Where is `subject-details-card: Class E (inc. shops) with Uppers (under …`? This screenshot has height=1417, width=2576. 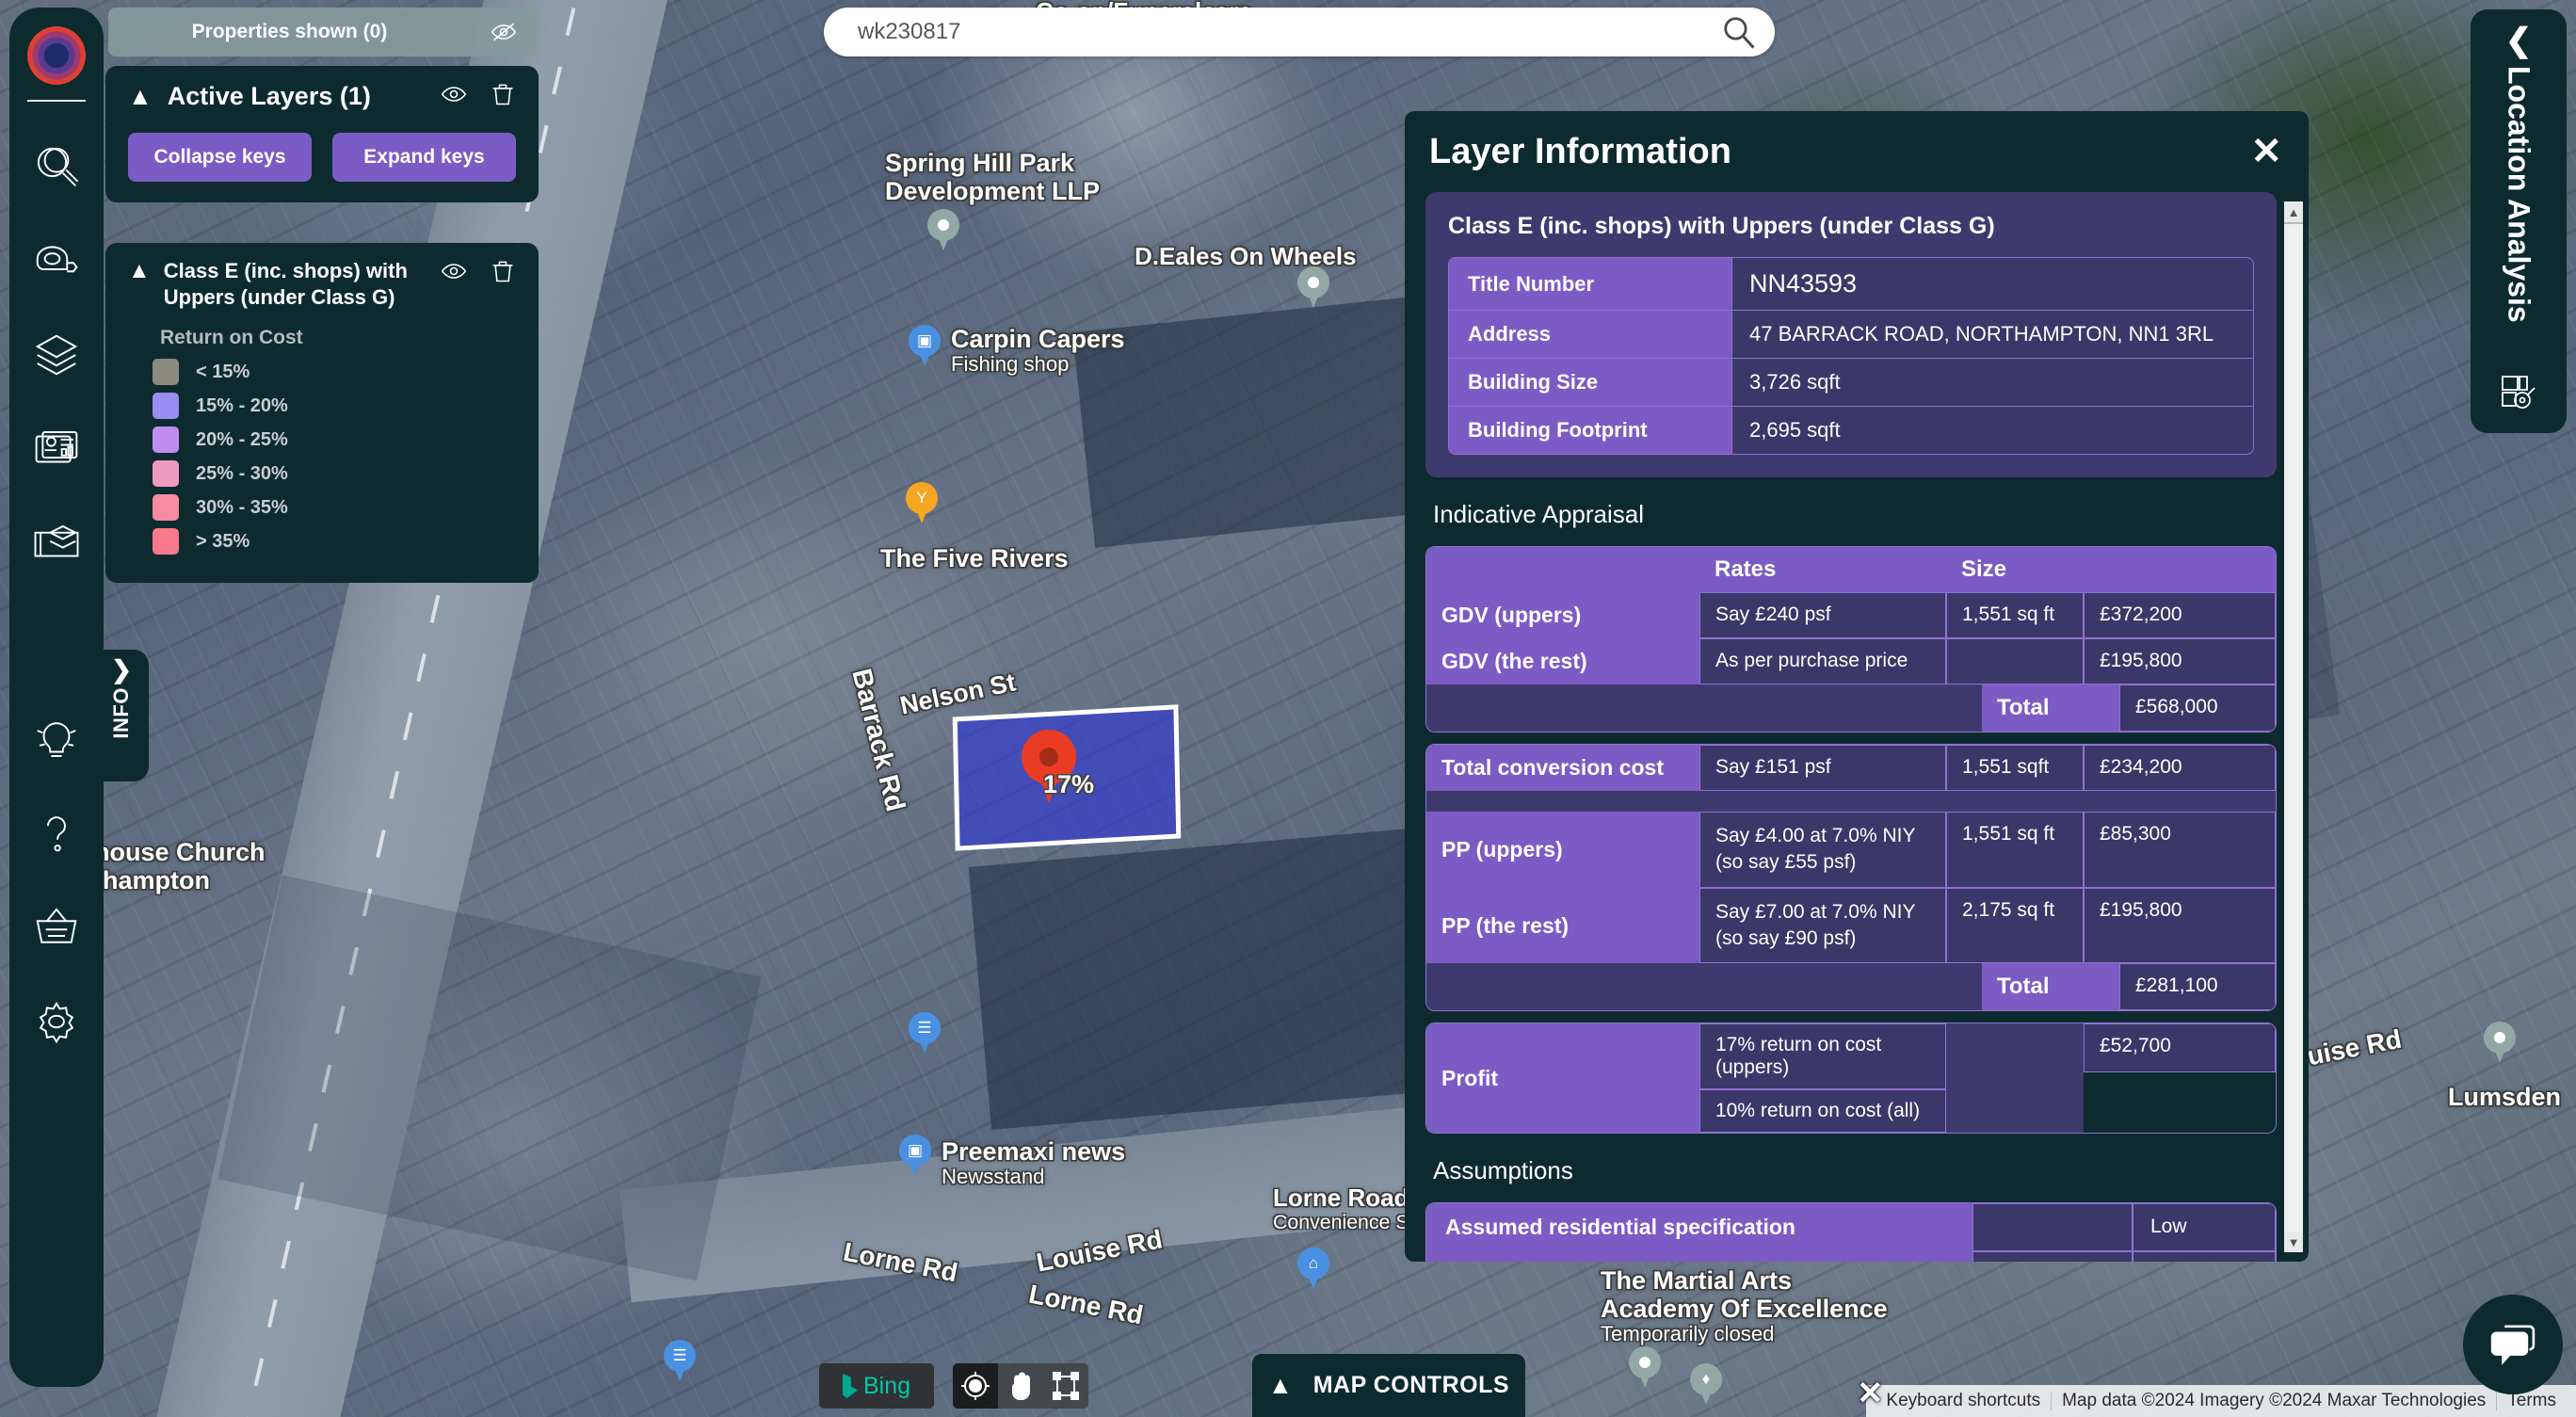 subject-details-card: Class E (inc. shops) with Uppers (under … is located at coordinates (1851, 334).